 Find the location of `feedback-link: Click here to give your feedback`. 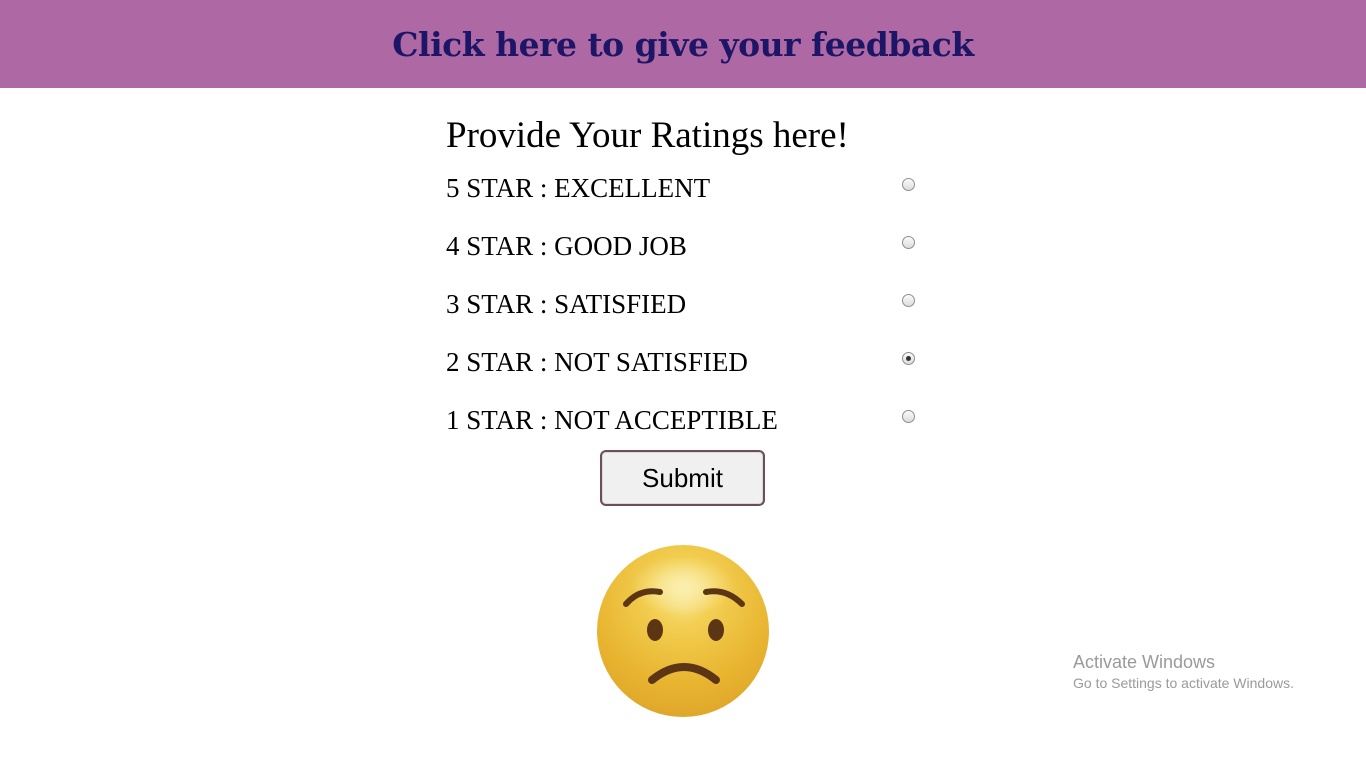

feedback-link: Click here to give your feedback is located at coordinates (683, 44).